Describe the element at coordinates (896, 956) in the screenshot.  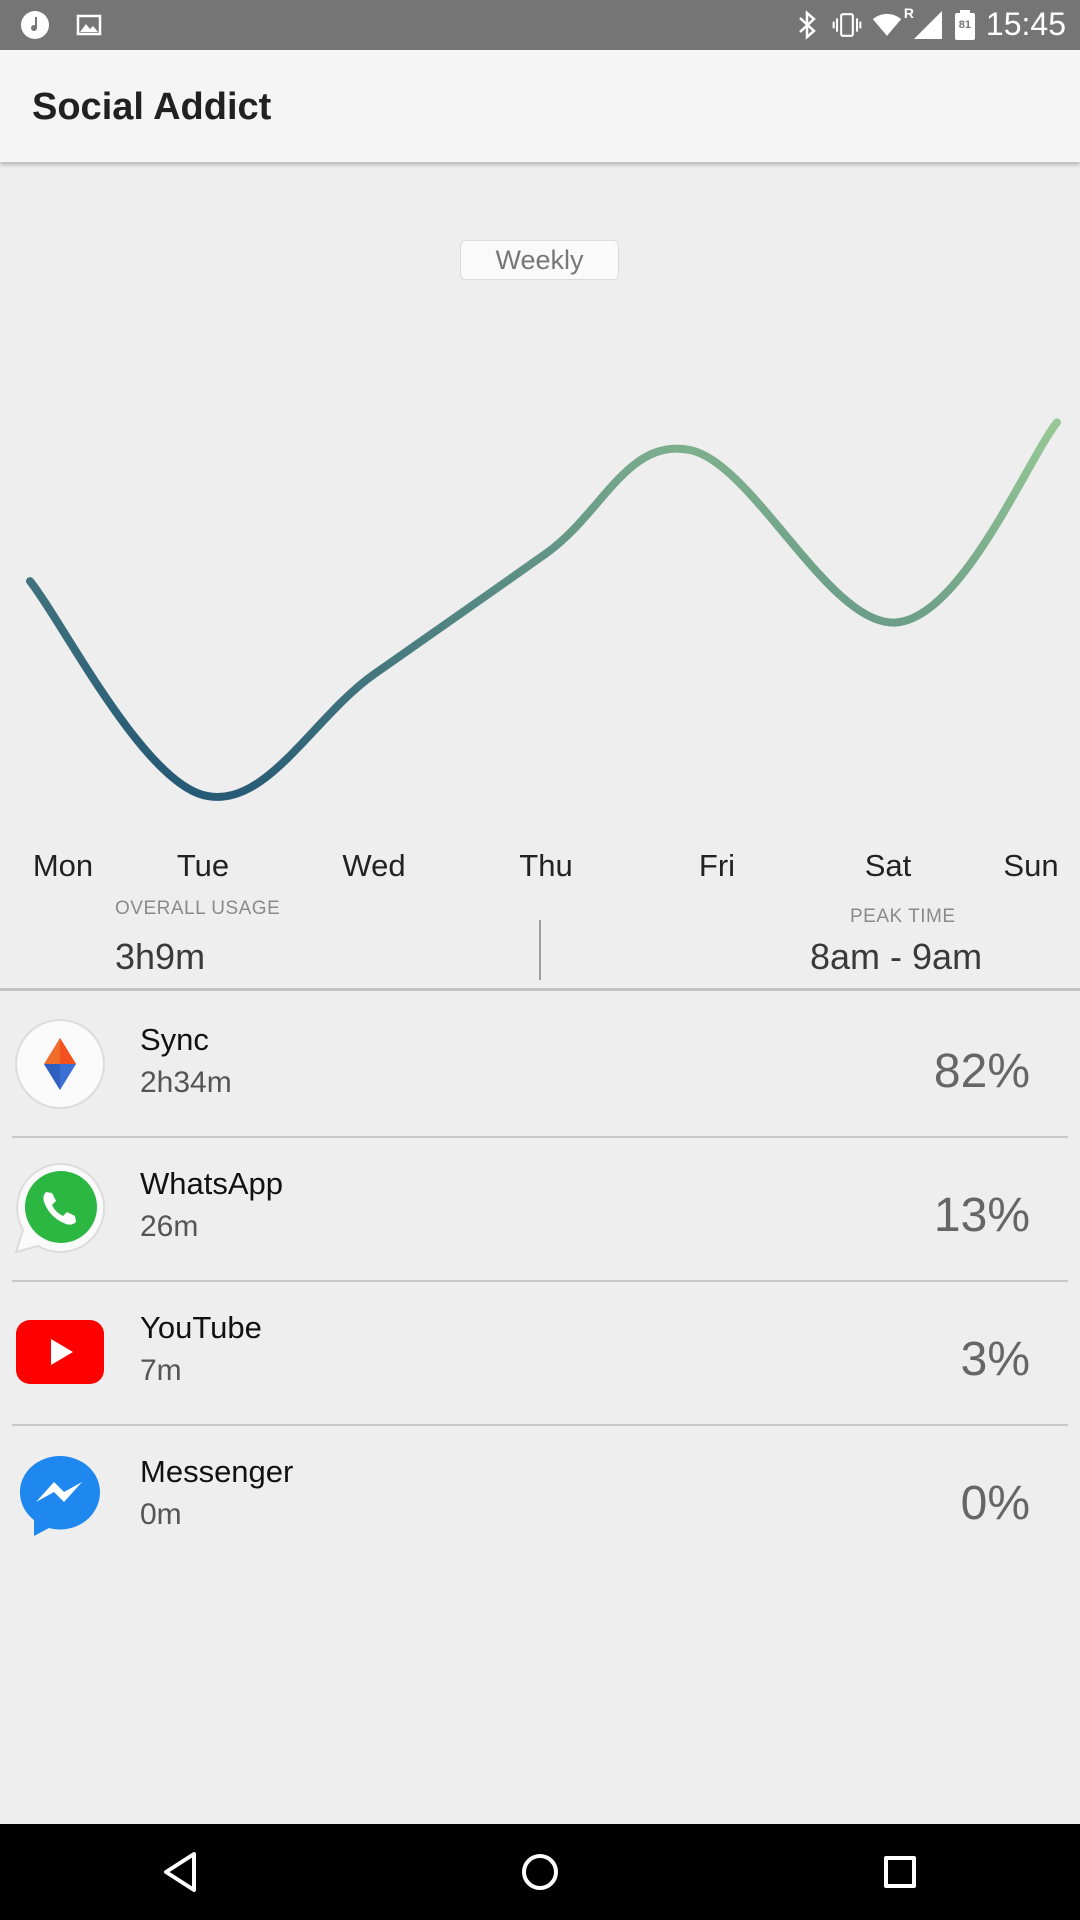
I see `peak-time-value: 8am - 9am` at that location.